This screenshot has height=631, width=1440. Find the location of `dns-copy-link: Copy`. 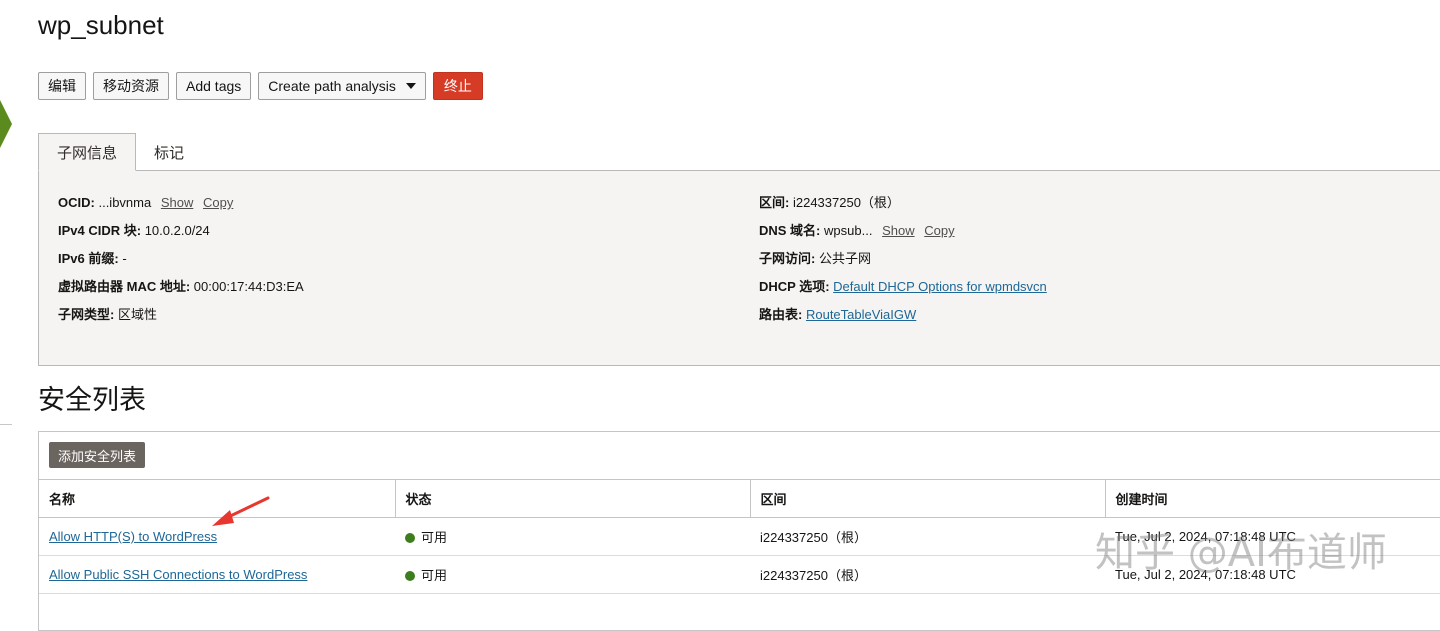

dns-copy-link: Copy is located at coordinates (939, 230).